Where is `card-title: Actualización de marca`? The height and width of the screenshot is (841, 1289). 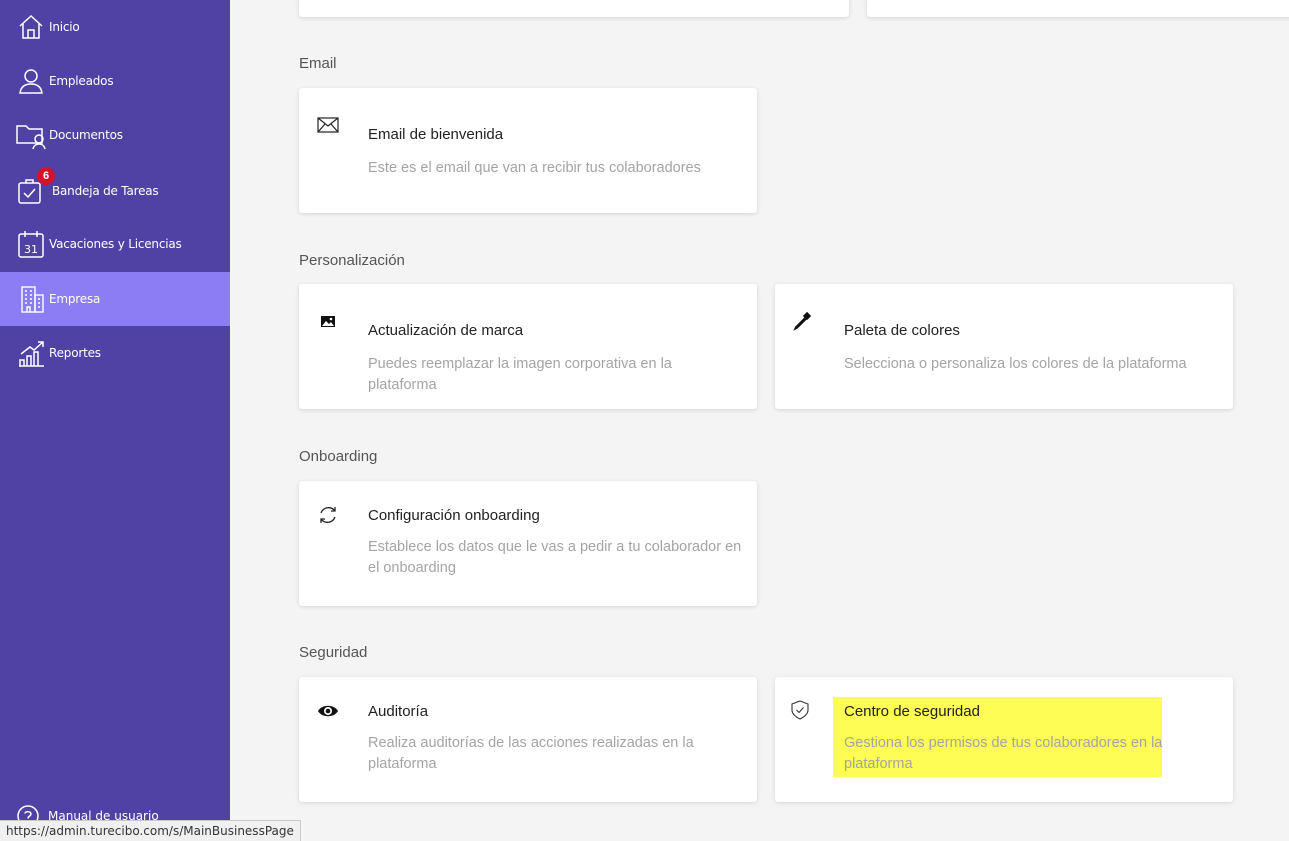
card-title: Actualización de marca is located at coordinates (446, 330).